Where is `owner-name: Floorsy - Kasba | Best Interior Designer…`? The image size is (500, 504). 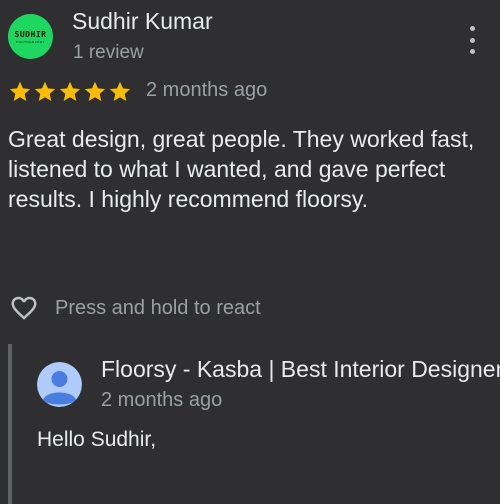 owner-name: Floorsy - Kasba | Best Interior Designer… is located at coordinates (300, 369).